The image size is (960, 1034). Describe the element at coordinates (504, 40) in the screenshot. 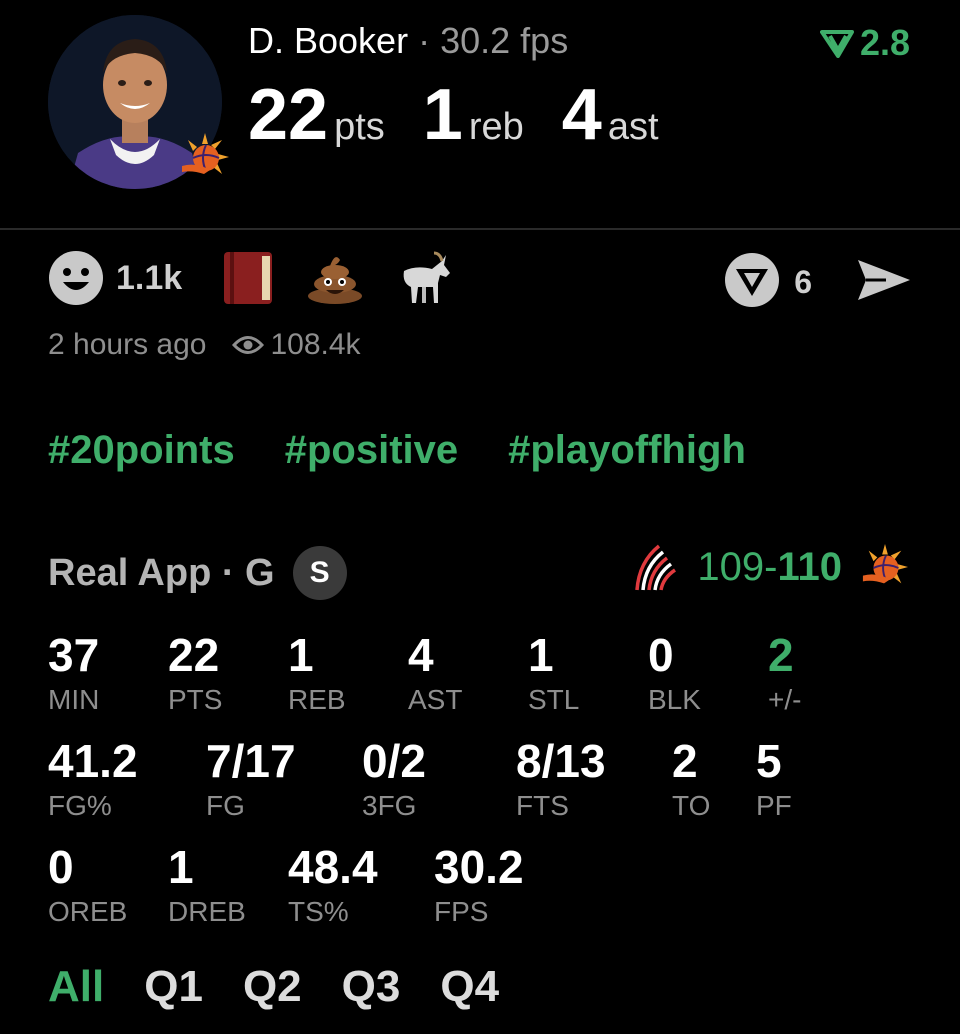

I see `fantasy-points: 30.2 fps` at that location.